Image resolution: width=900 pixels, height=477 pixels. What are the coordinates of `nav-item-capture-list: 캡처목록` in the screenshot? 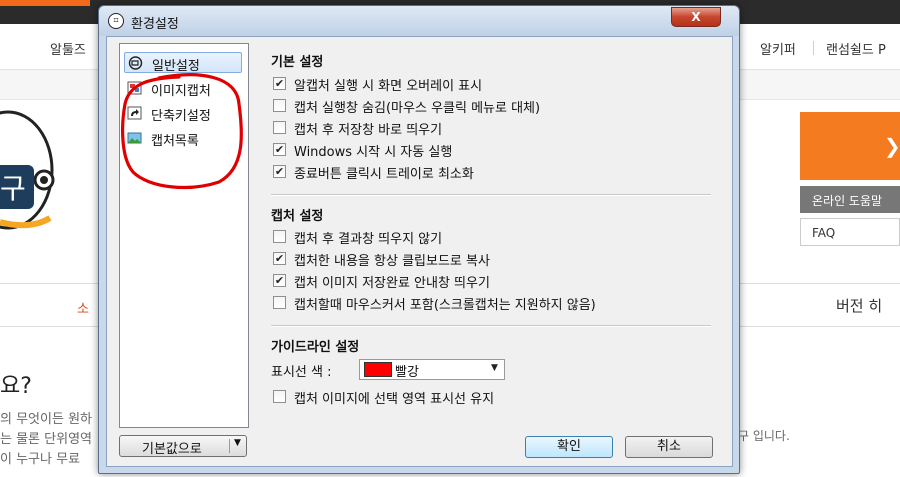 It's located at (183, 138).